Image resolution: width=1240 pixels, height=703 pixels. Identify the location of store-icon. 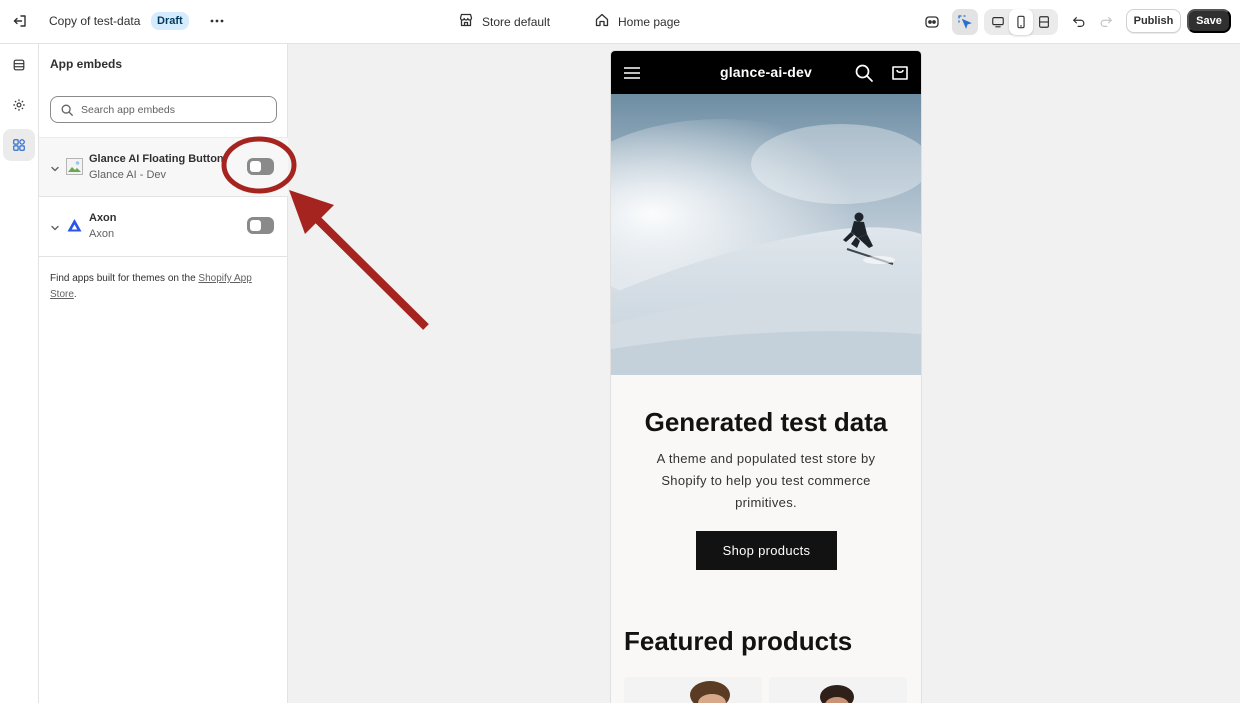
(466, 21).